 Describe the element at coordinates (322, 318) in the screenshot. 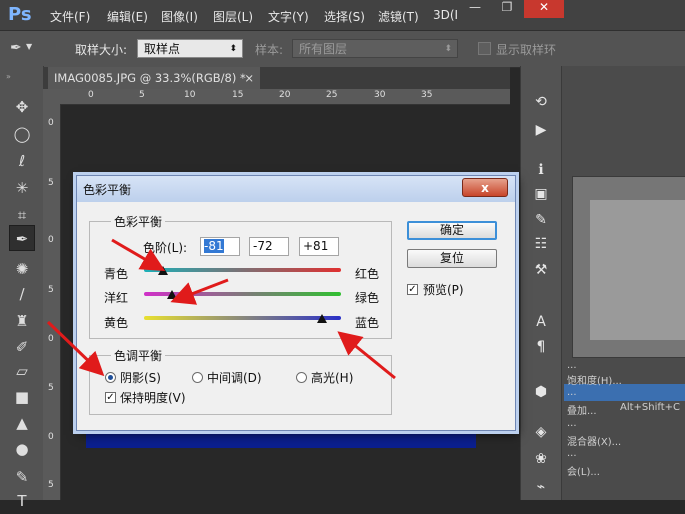

I see `yellow-blue-slider-thumb` at that location.